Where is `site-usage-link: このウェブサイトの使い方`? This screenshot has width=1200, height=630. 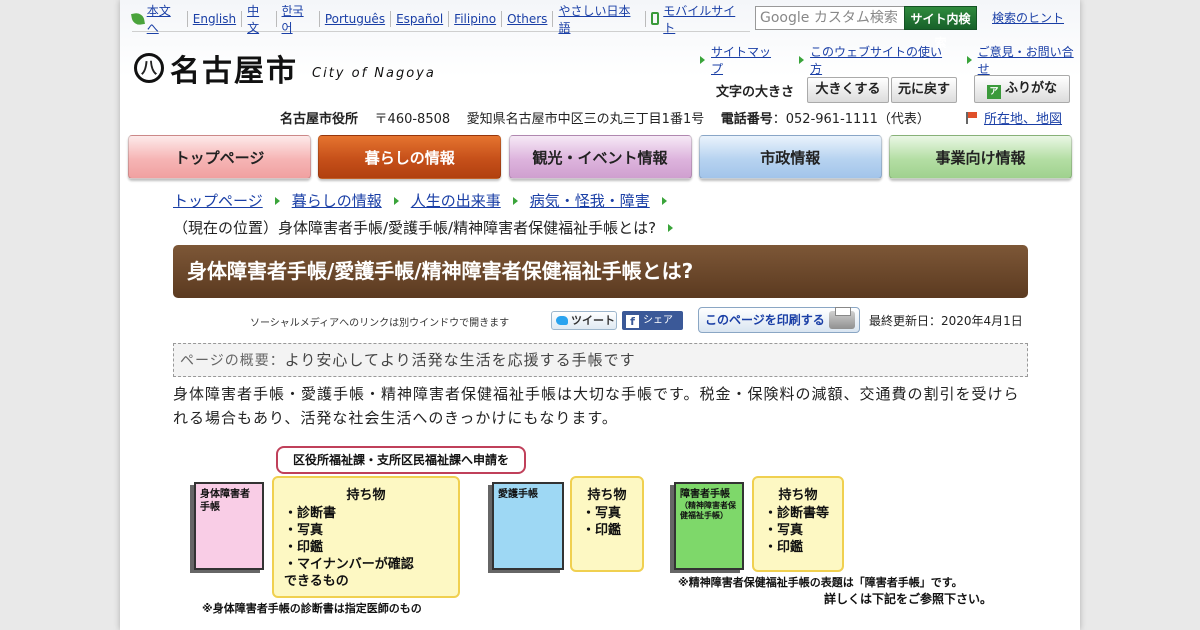
site-usage-link: このウェブサイトの使い方 is located at coordinates (878, 60).